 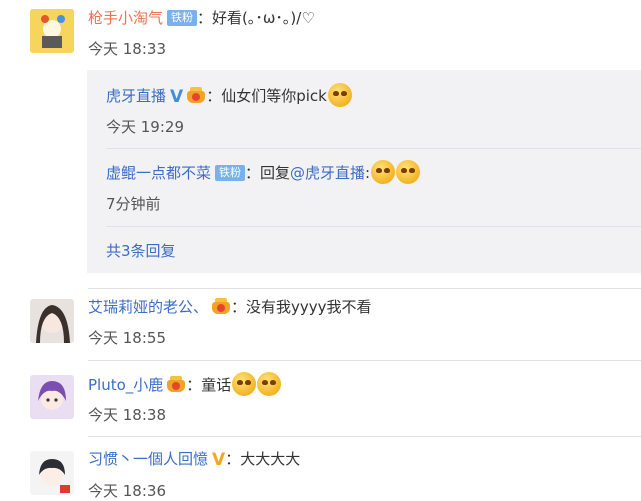 I want to click on comment-text: ：好看(｡･ω･｡)/♡, so click(x=256, y=18).